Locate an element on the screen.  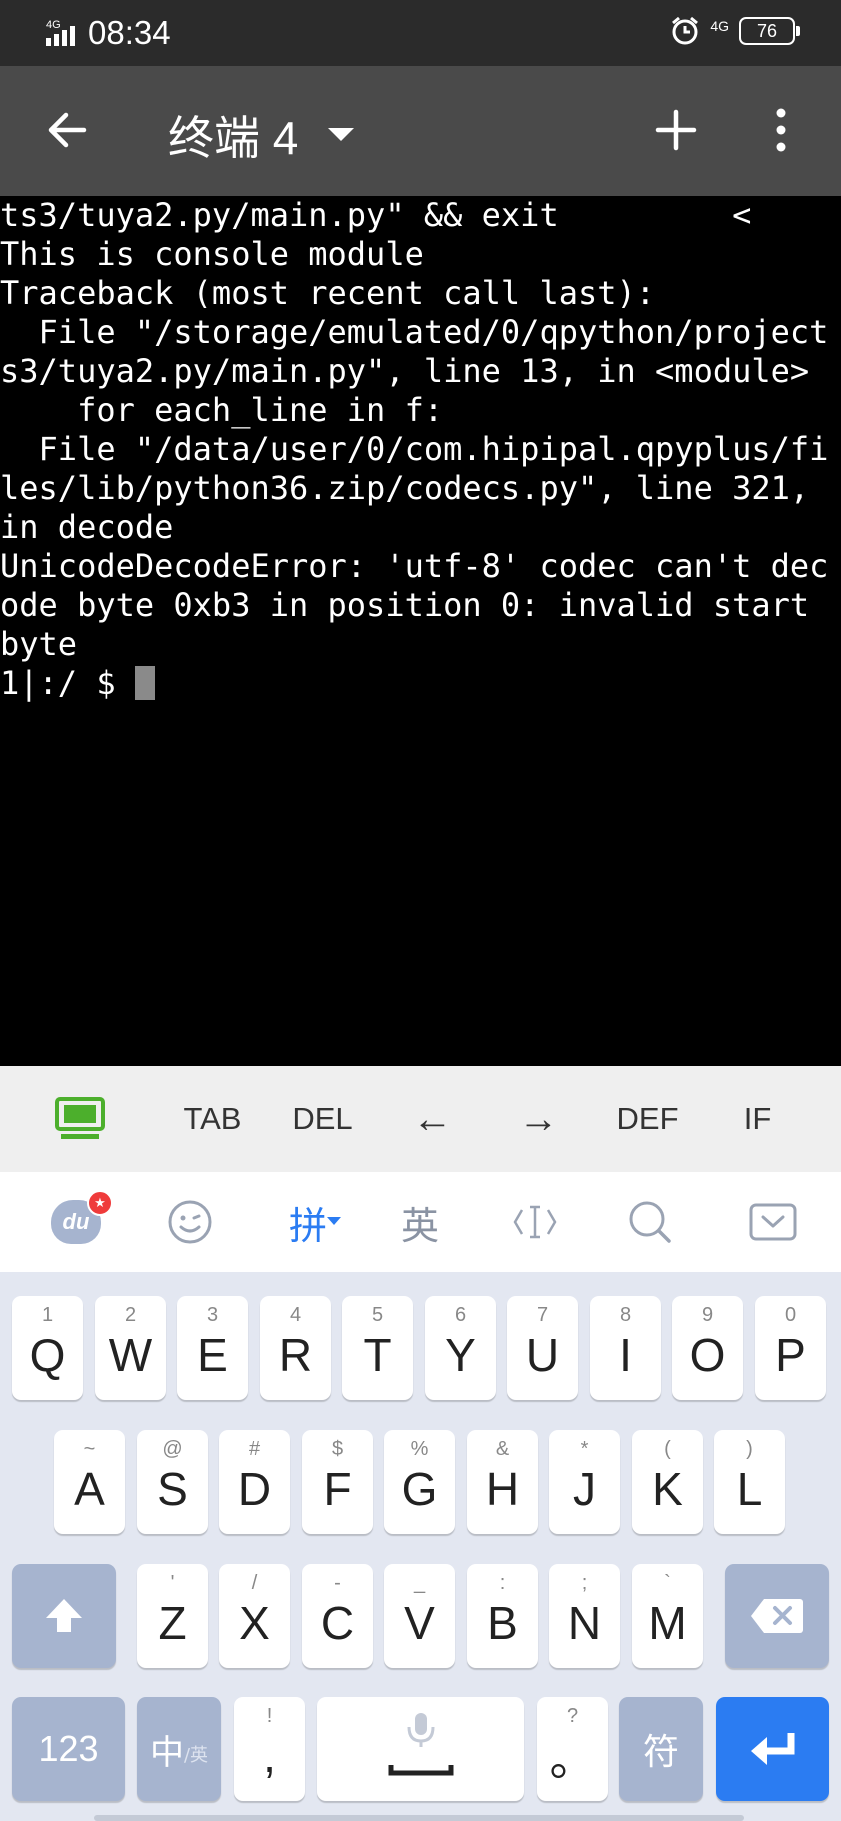
key-z: ' Z is located at coordinates (172, 1616).